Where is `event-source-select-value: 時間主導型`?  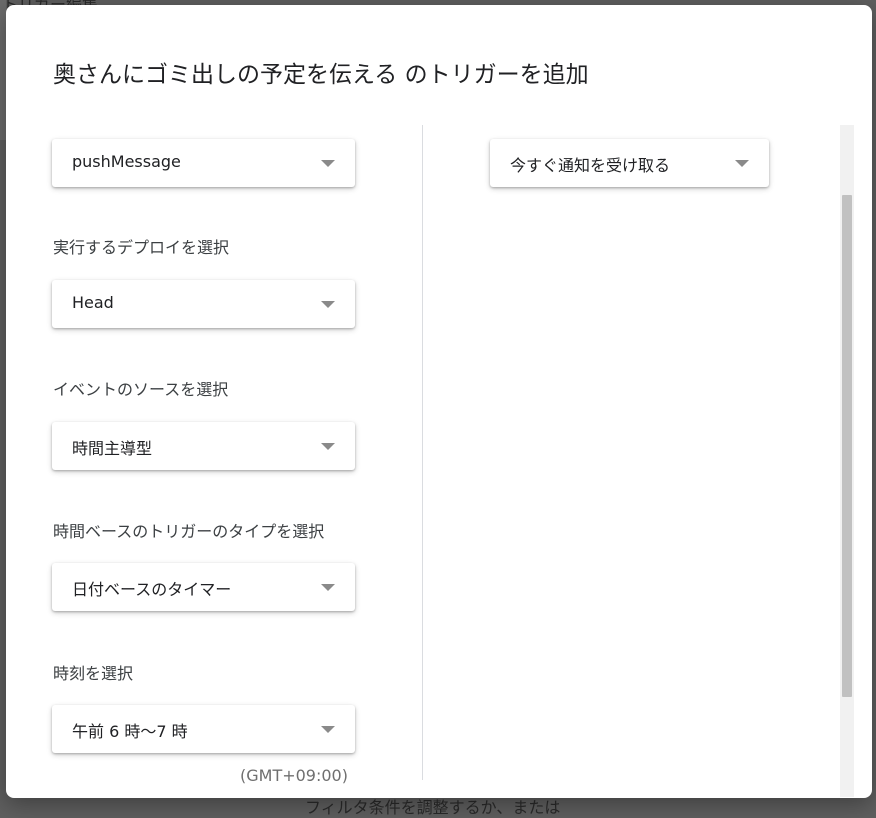 event-source-select-value: 時間主導型 is located at coordinates (112, 448).